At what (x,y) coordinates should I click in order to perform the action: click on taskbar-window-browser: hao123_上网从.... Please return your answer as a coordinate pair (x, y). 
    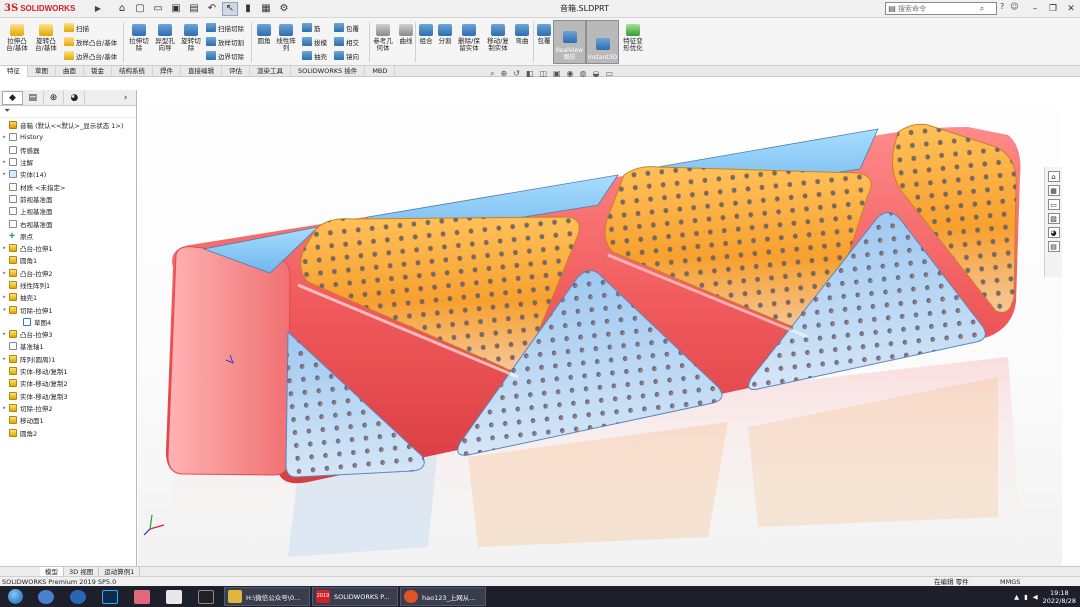
    Looking at the image, I should click on (443, 596).